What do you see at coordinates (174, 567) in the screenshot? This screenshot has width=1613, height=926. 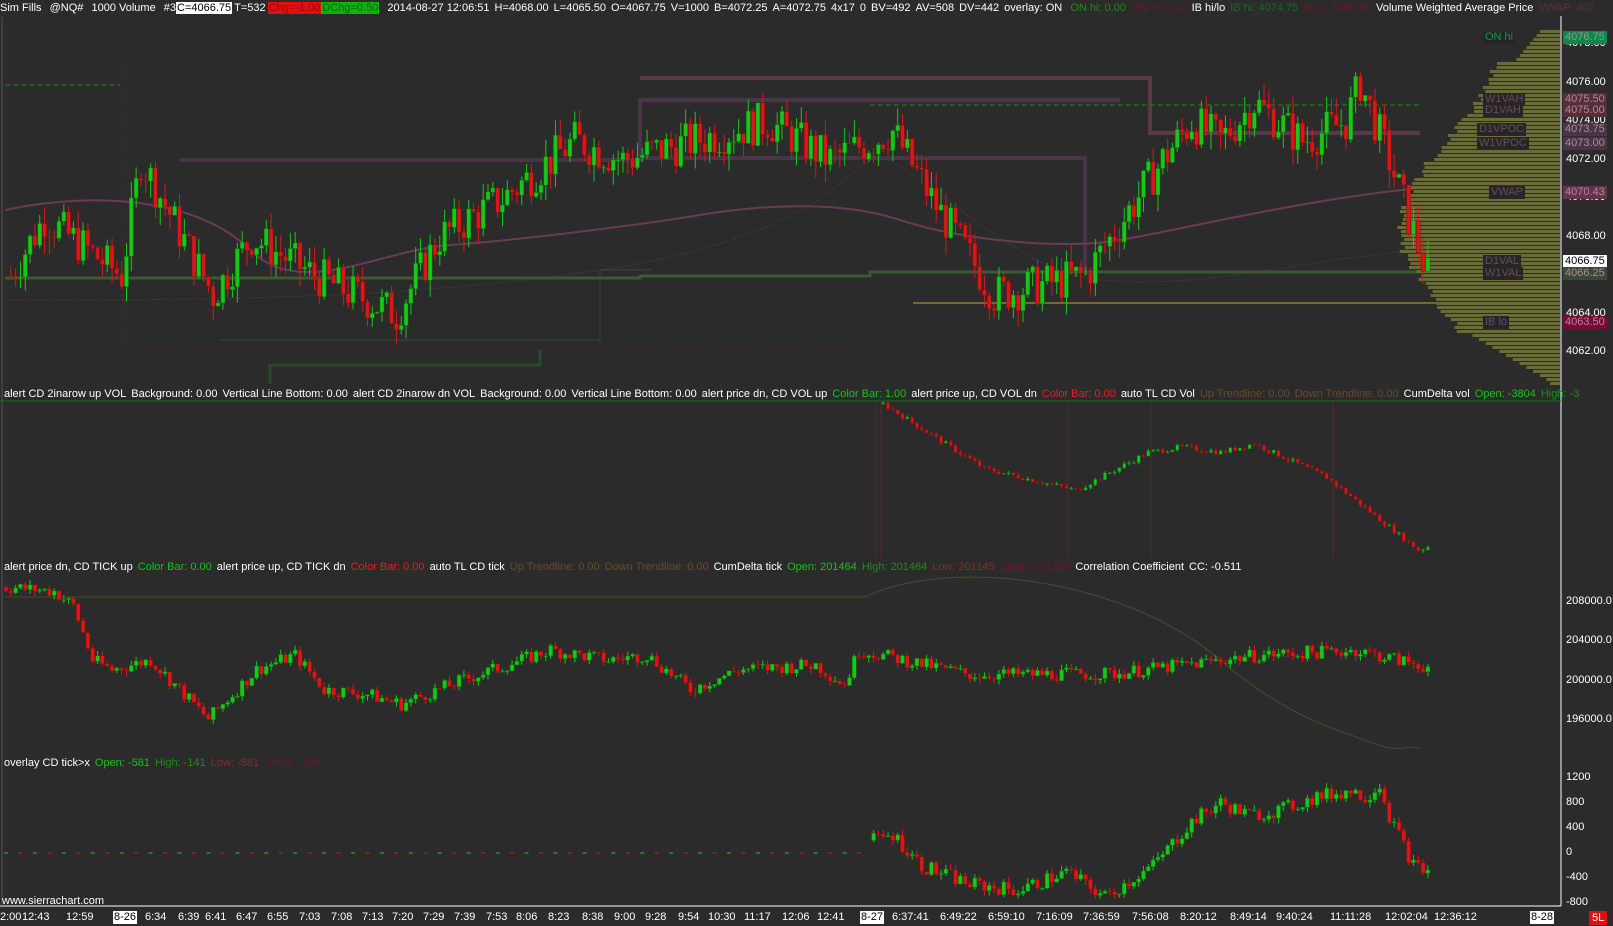 I see `study-value: Color Bar: 0.00` at bounding box center [174, 567].